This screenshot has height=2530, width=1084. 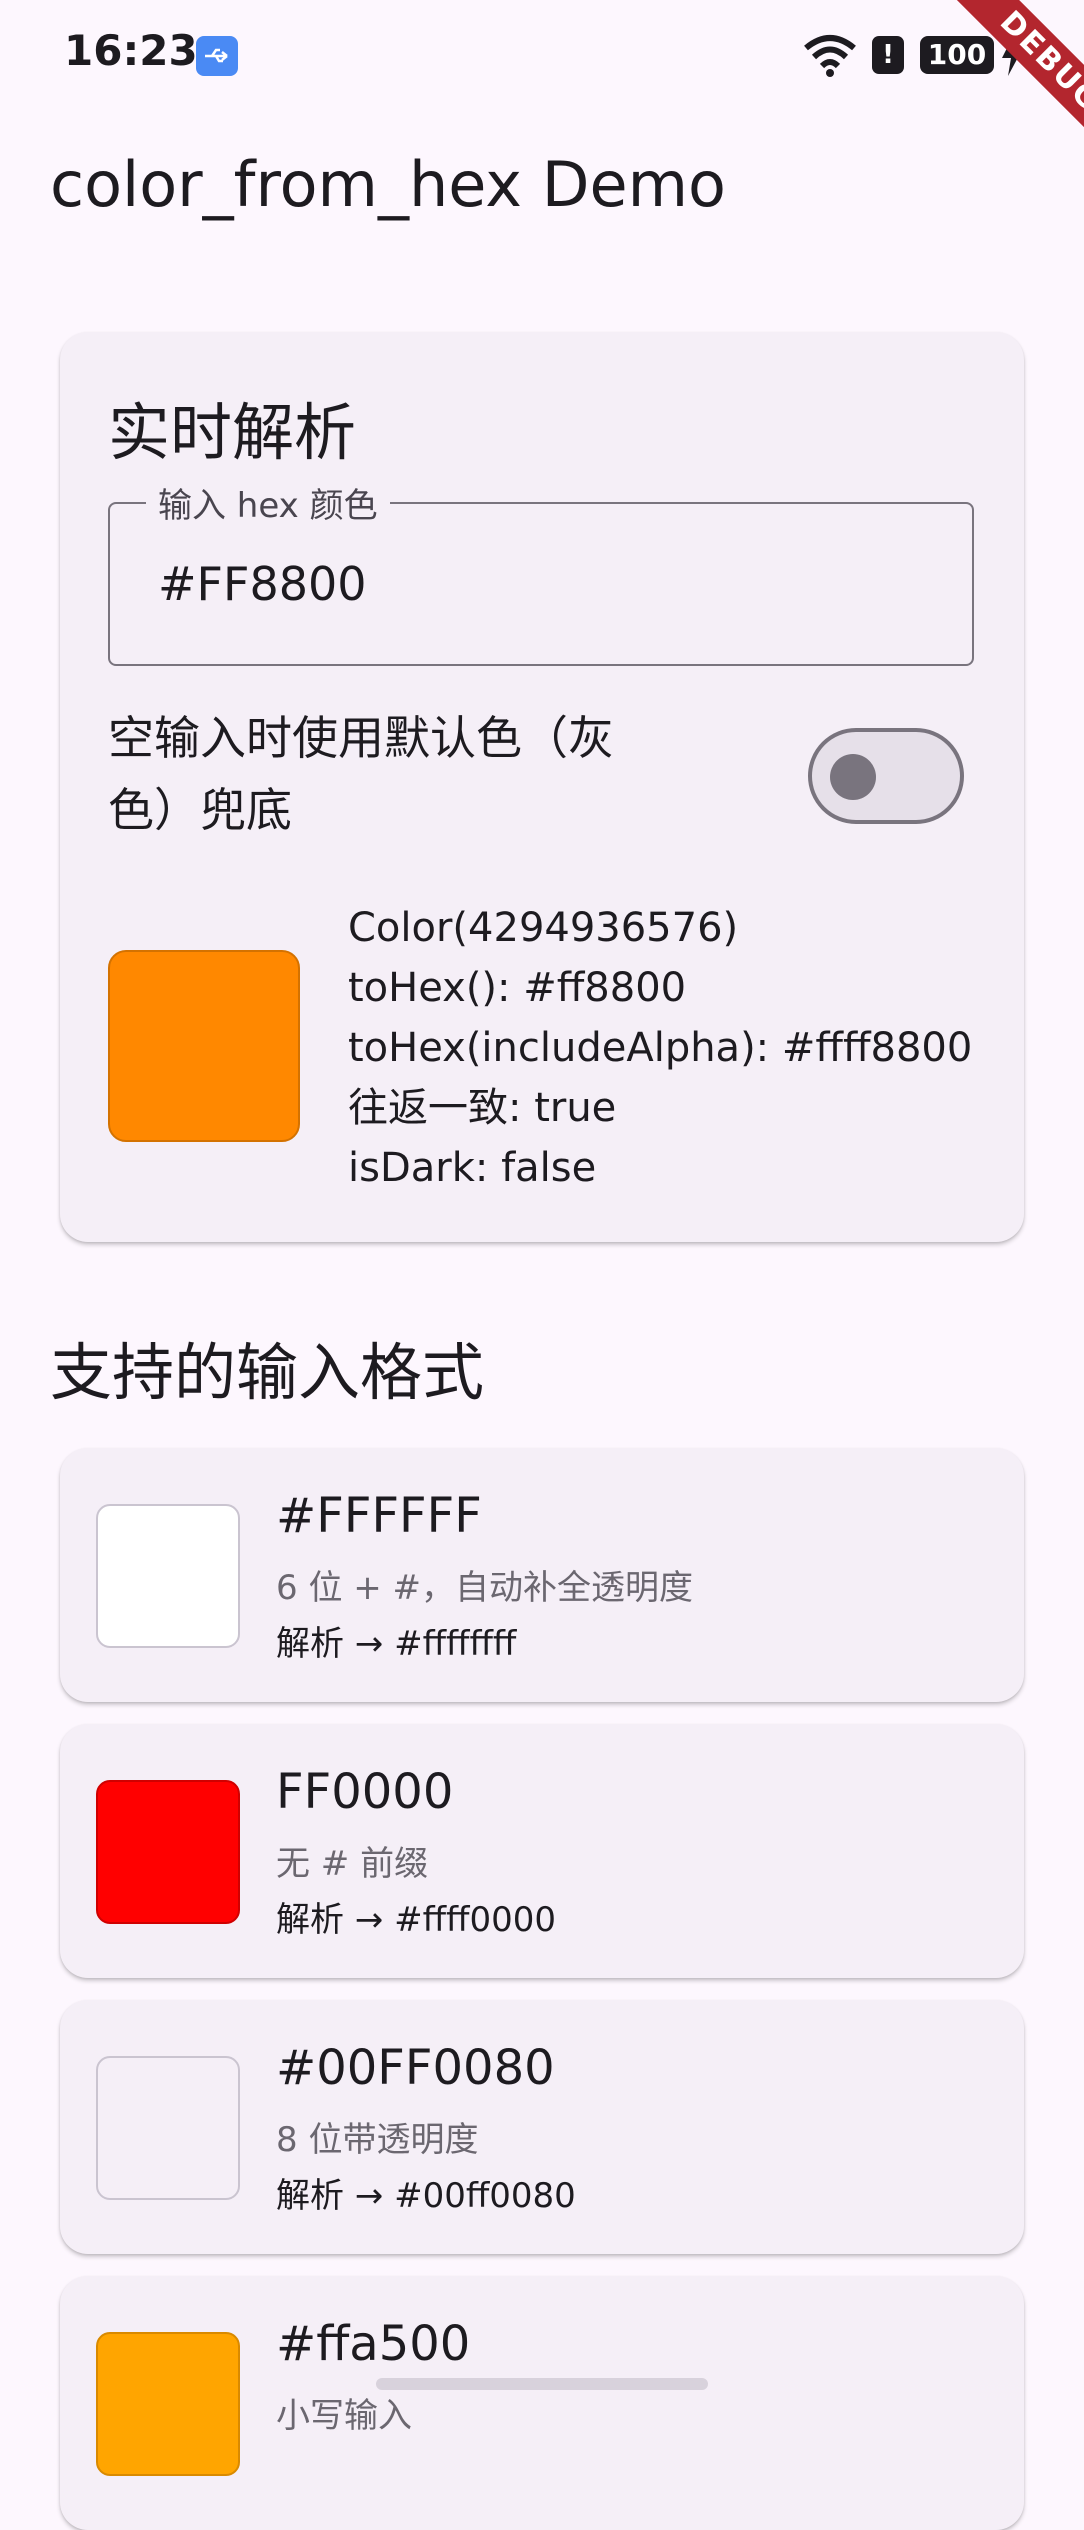 What do you see at coordinates (361, 774) in the screenshot?
I see `fallback-switch-label: 空输入时使用默认色（灰色）兜底` at bounding box center [361, 774].